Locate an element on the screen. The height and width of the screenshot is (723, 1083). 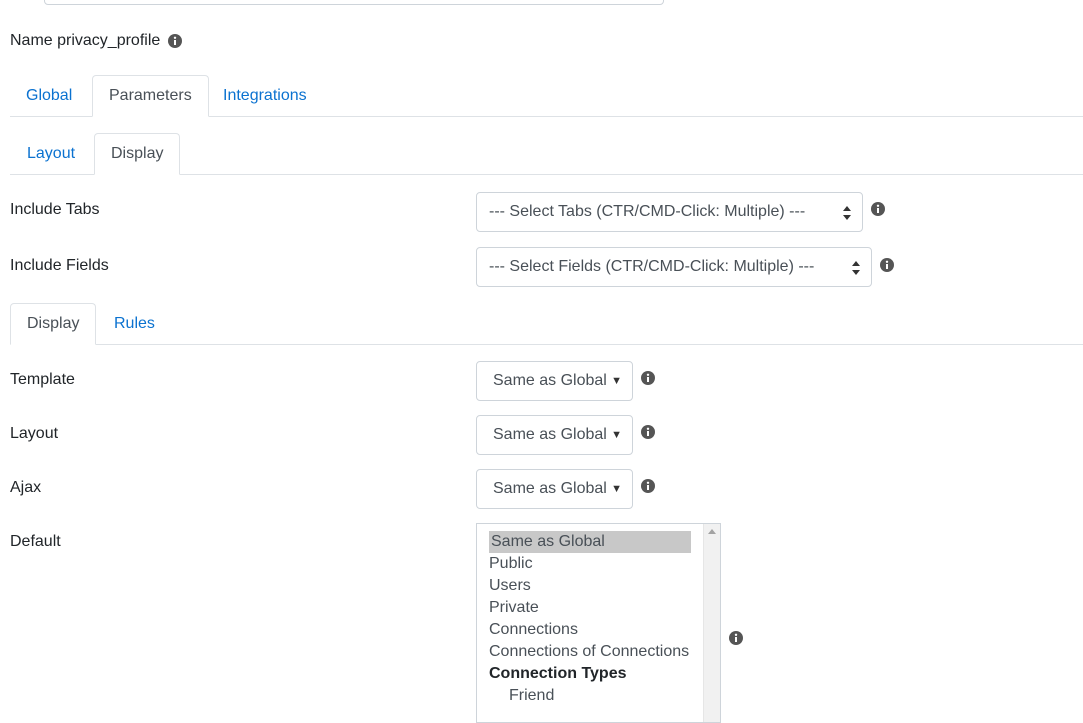
tab-global: Global is located at coordinates (49, 96).